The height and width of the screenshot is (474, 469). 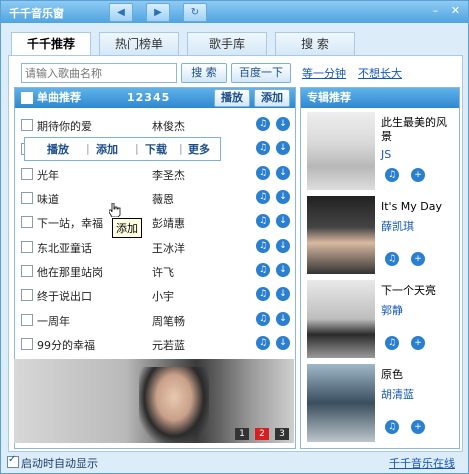 What do you see at coordinates (381, 403) in the screenshot?
I see `album-card: 原色 胡清蓝 ♫ +` at bounding box center [381, 403].